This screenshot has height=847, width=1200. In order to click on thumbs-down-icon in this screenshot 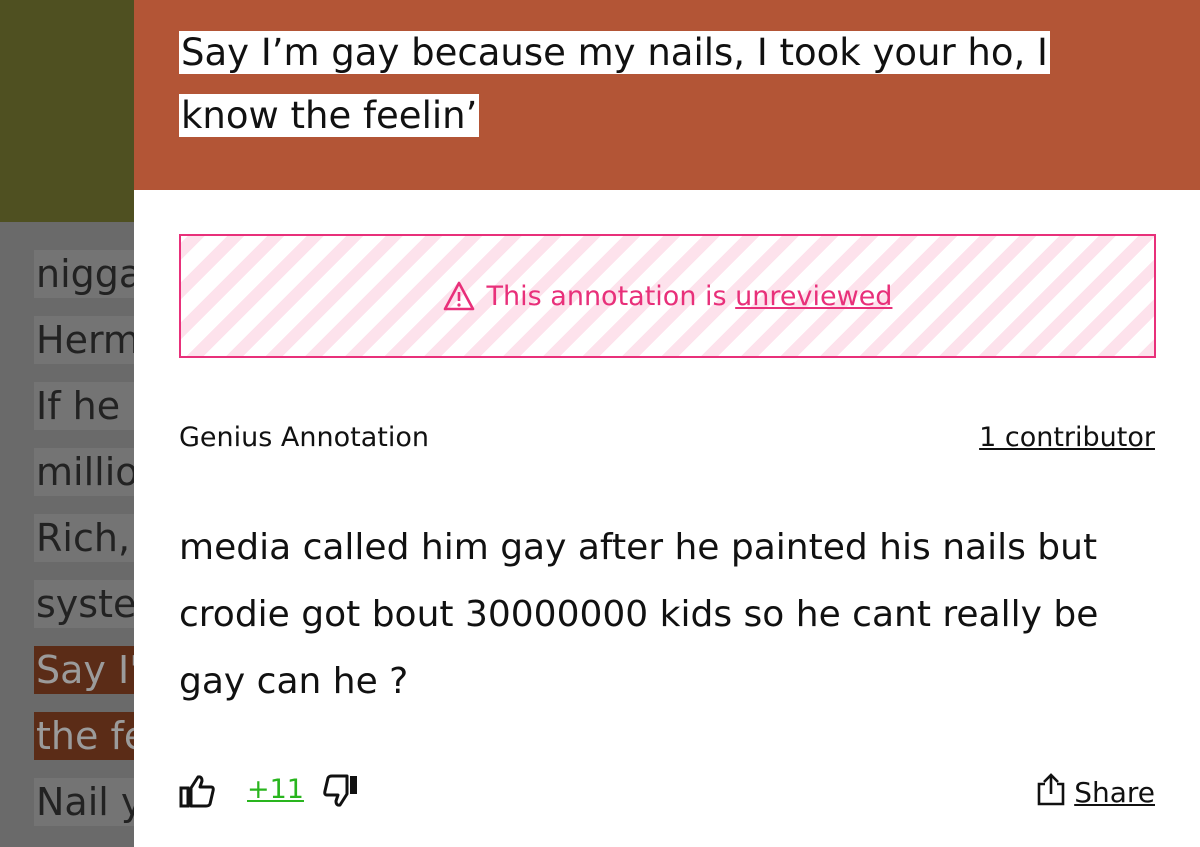, I will do `click(341, 793)`.